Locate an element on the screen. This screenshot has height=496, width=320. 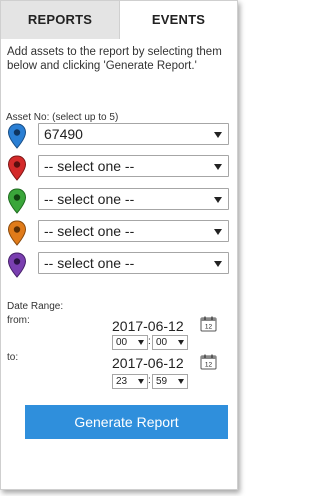
from-label: from: is located at coordinates (18, 320).